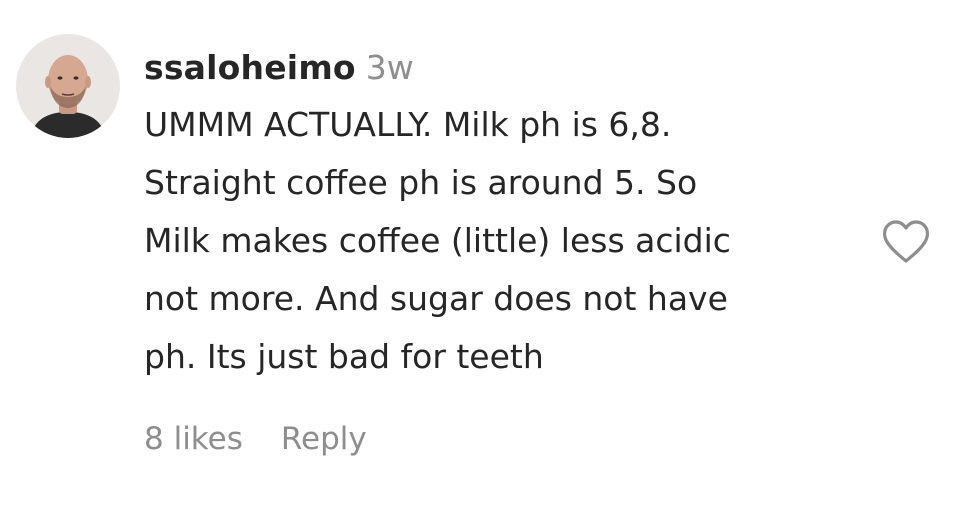  Describe the element at coordinates (421, 182) in the screenshot. I see `comment-text-line: Straight coffee ph is around 5. So` at that location.